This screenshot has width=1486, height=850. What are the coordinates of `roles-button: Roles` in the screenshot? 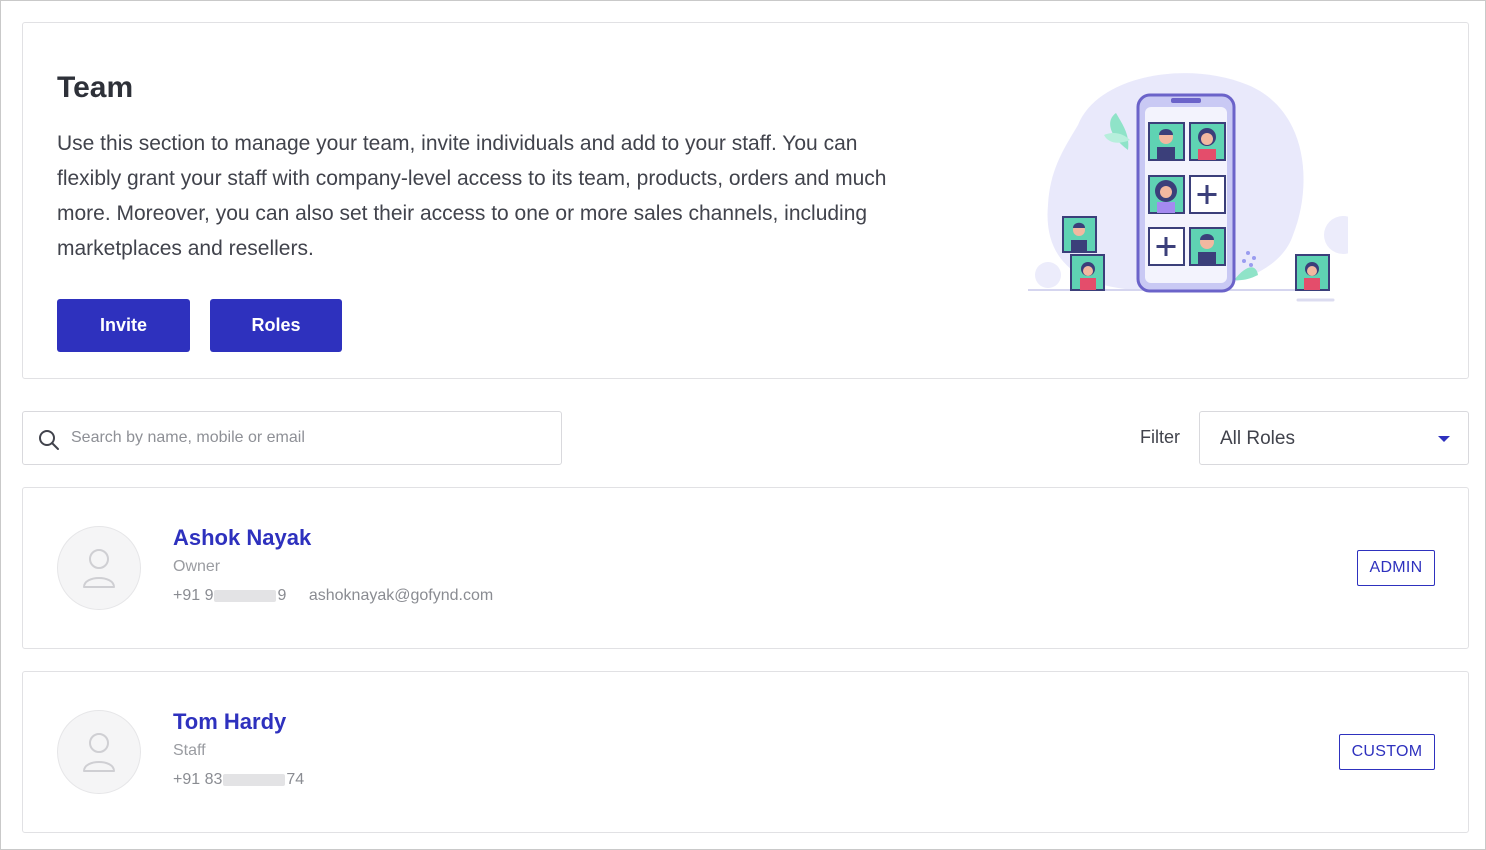 It's located at (276, 325).